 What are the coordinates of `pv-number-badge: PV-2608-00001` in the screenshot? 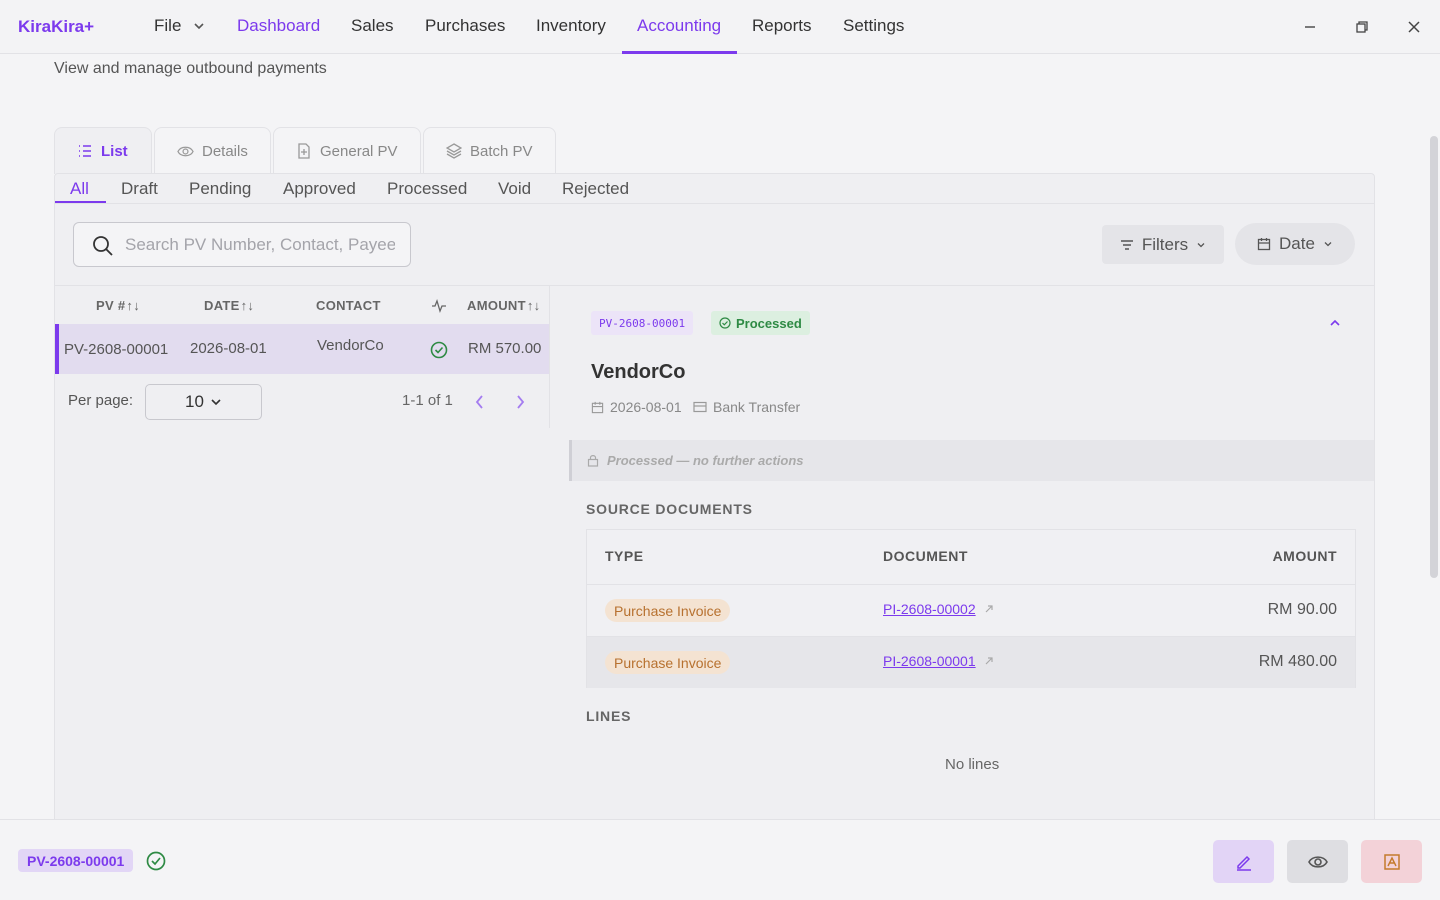 It's located at (642, 323).